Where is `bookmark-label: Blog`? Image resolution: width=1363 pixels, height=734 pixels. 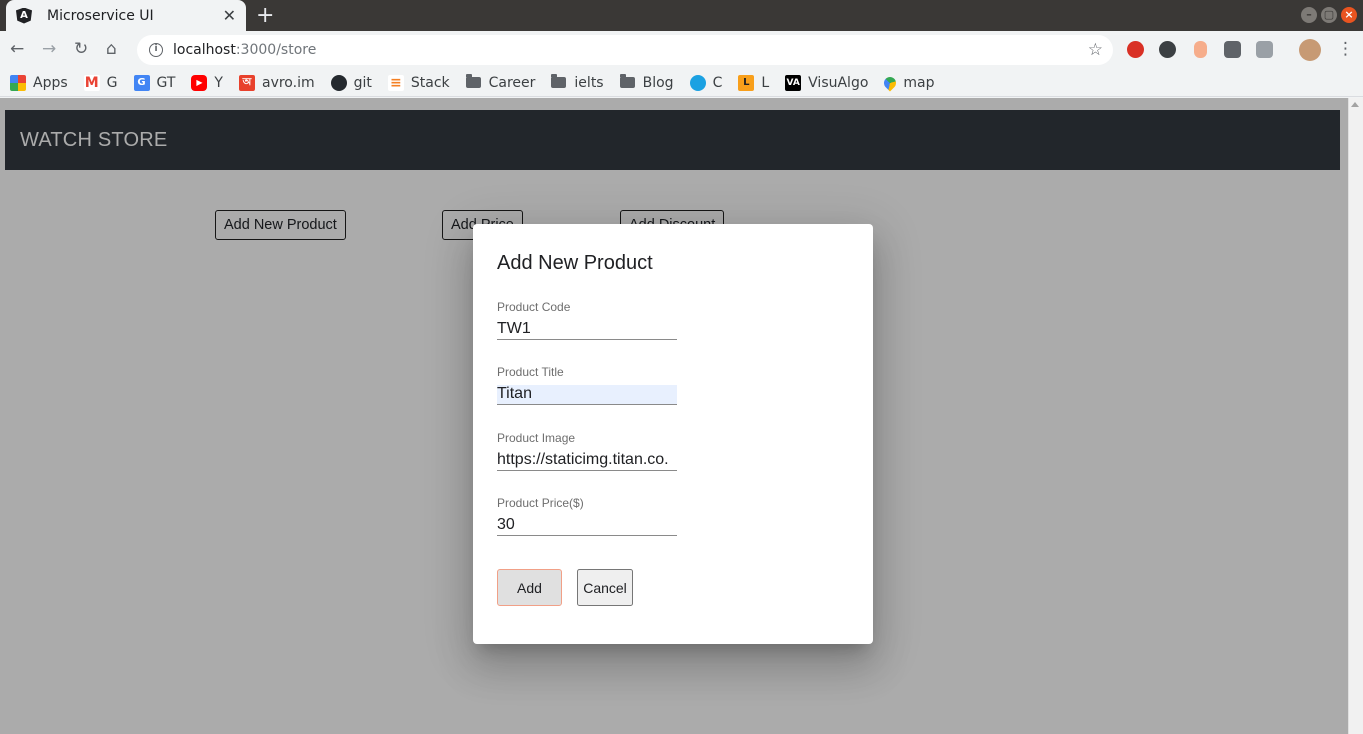
bookmark-label: Blog is located at coordinates (658, 82).